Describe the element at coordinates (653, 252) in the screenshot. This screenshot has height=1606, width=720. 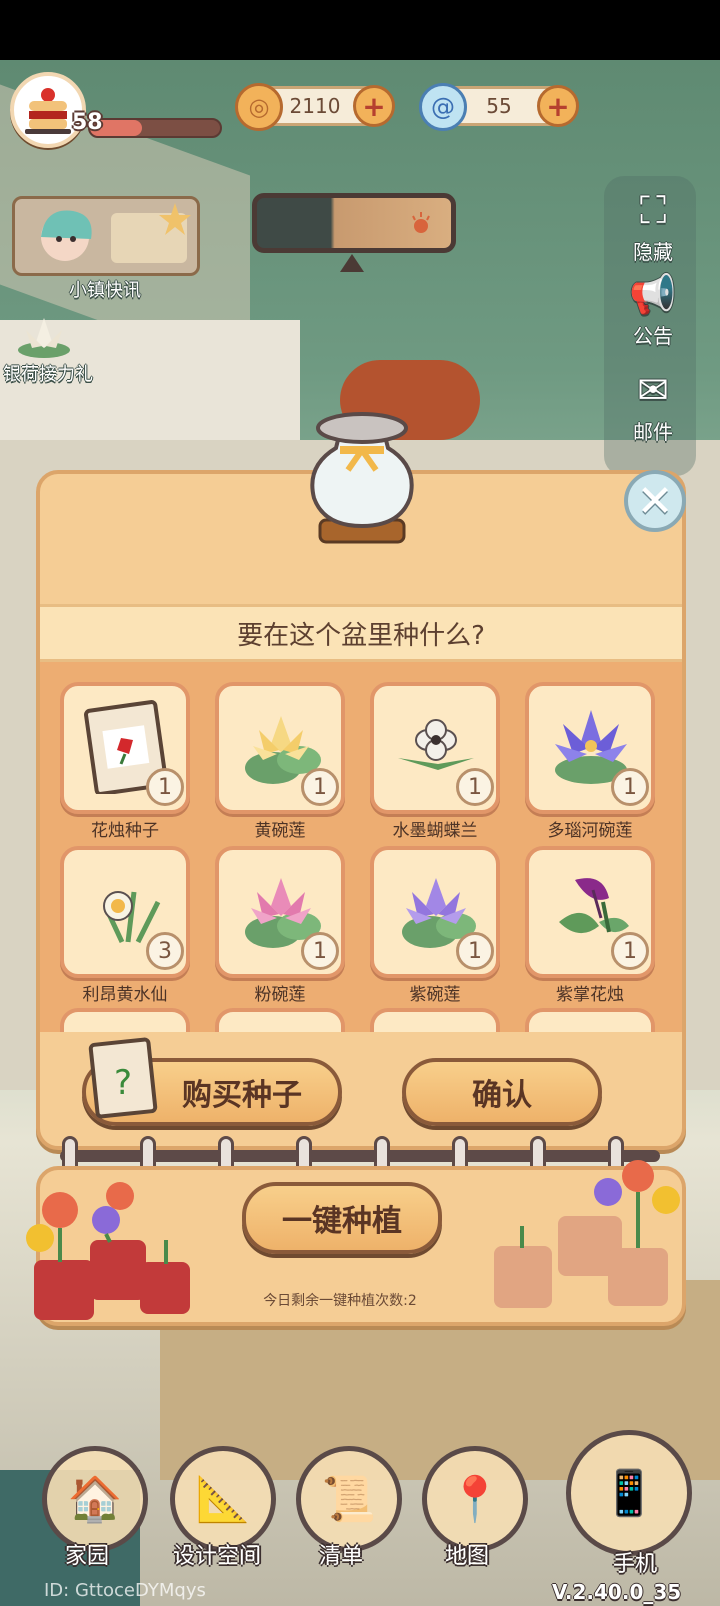
I see `hide-ui-label: 隐藏` at that location.